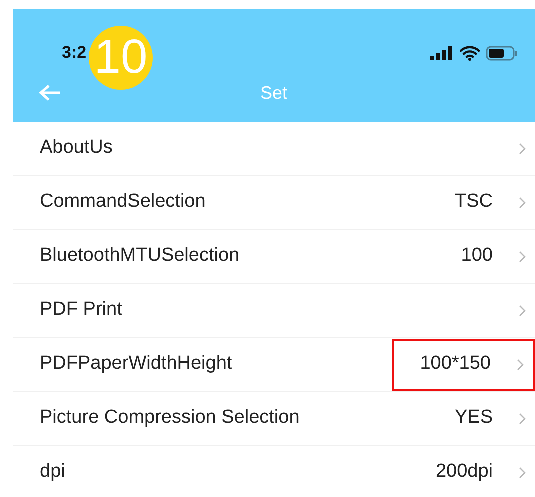  What do you see at coordinates (274, 149) in the screenshot?
I see `settings-row: AboutUs` at bounding box center [274, 149].